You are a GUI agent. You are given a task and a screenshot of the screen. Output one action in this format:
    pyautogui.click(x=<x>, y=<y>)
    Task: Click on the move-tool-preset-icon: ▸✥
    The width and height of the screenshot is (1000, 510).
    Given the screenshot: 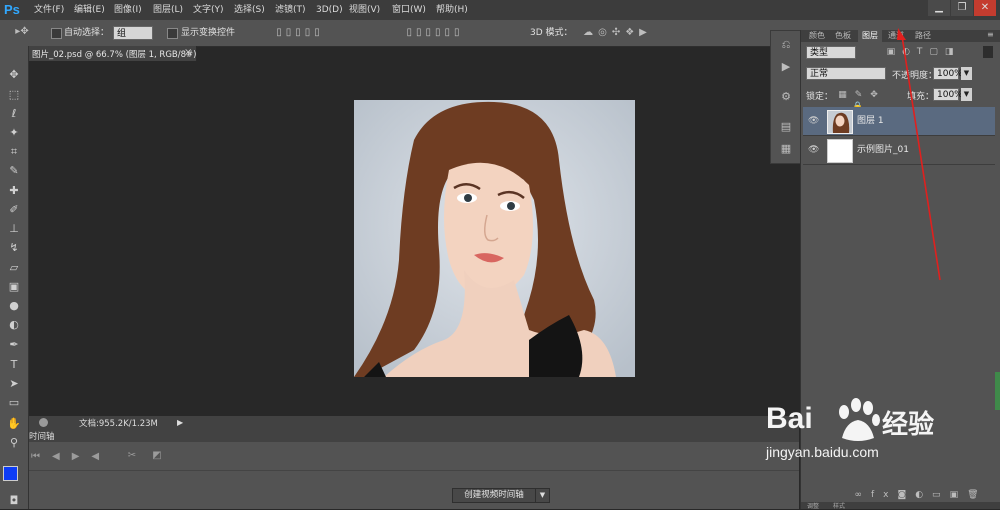 What is the action you would take?
    pyautogui.click(x=22, y=32)
    